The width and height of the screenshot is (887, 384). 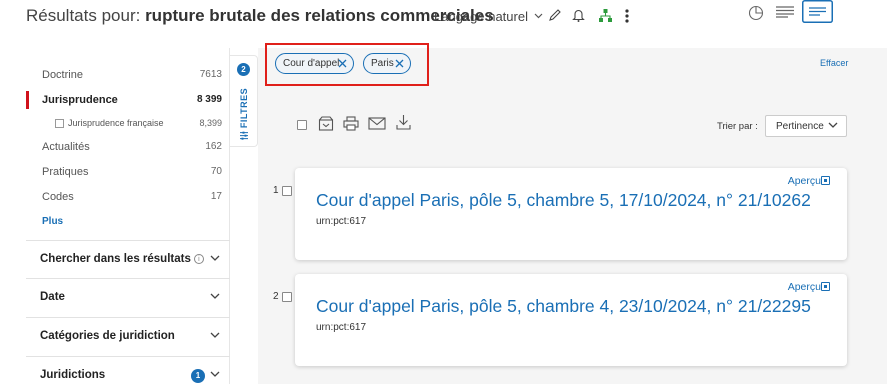 I want to click on more-categories-link: Plus, so click(x=128, y=222).